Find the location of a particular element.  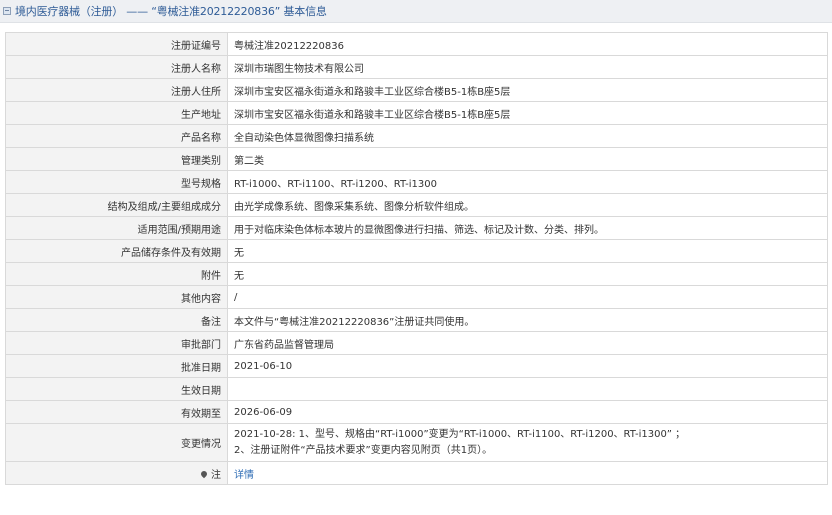

table-row: 型号规格 RT-i1000、RT-i1100、RT-i1200、RT-i1300 is located at coordinates (416, 182).